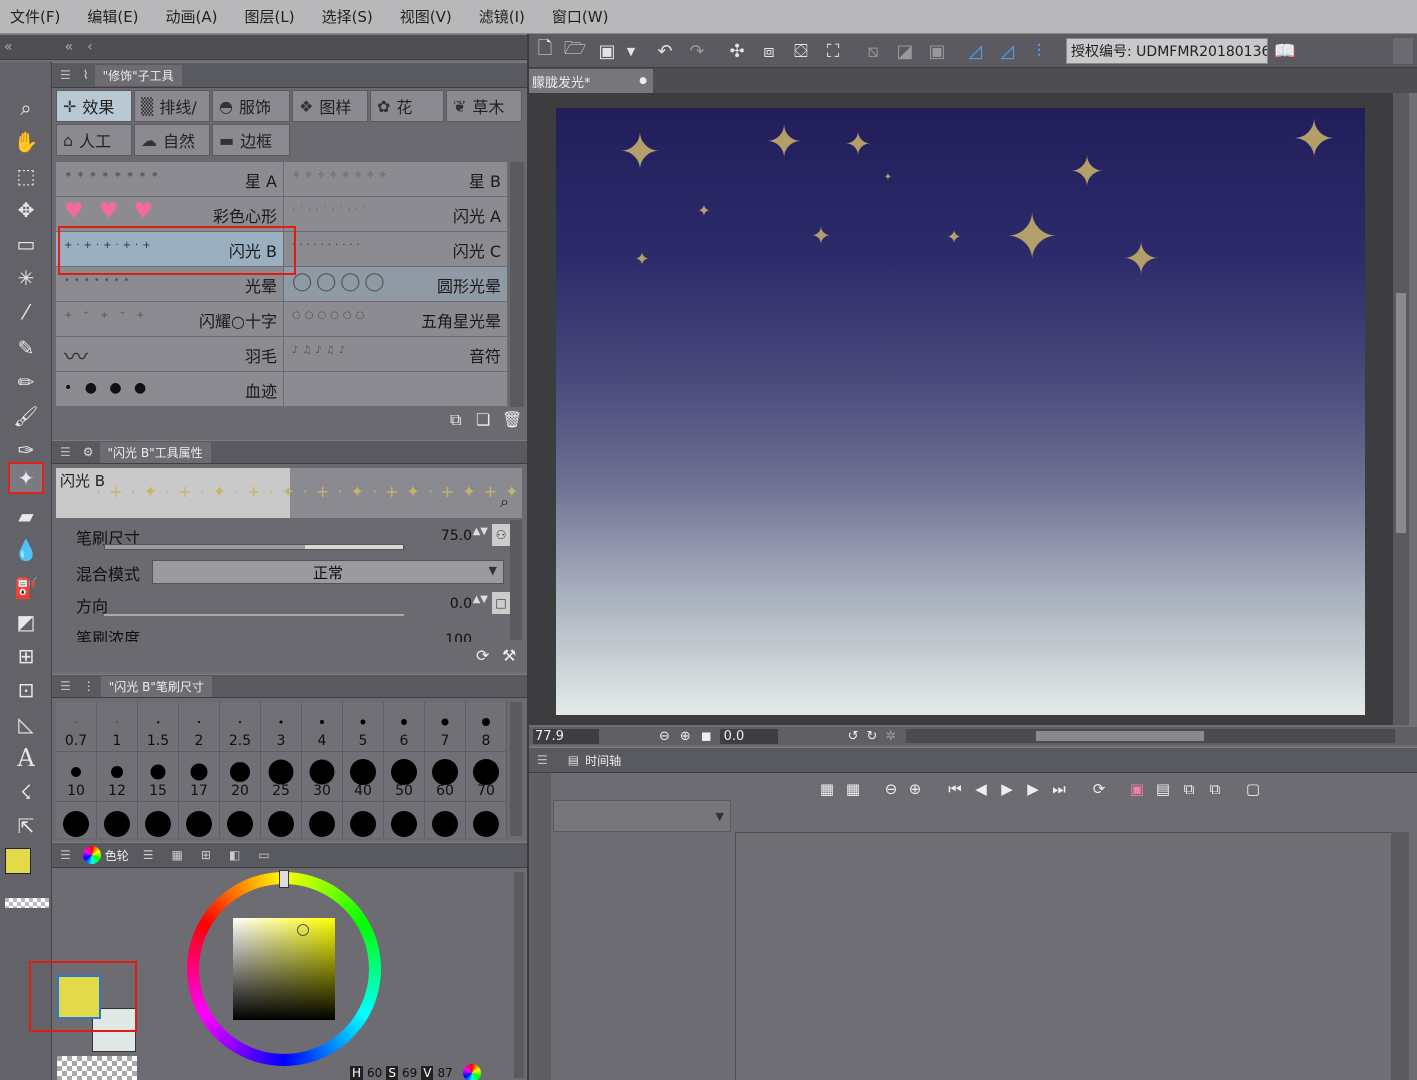  I want to click on menu-view: 视图(V), so click(426, 16).